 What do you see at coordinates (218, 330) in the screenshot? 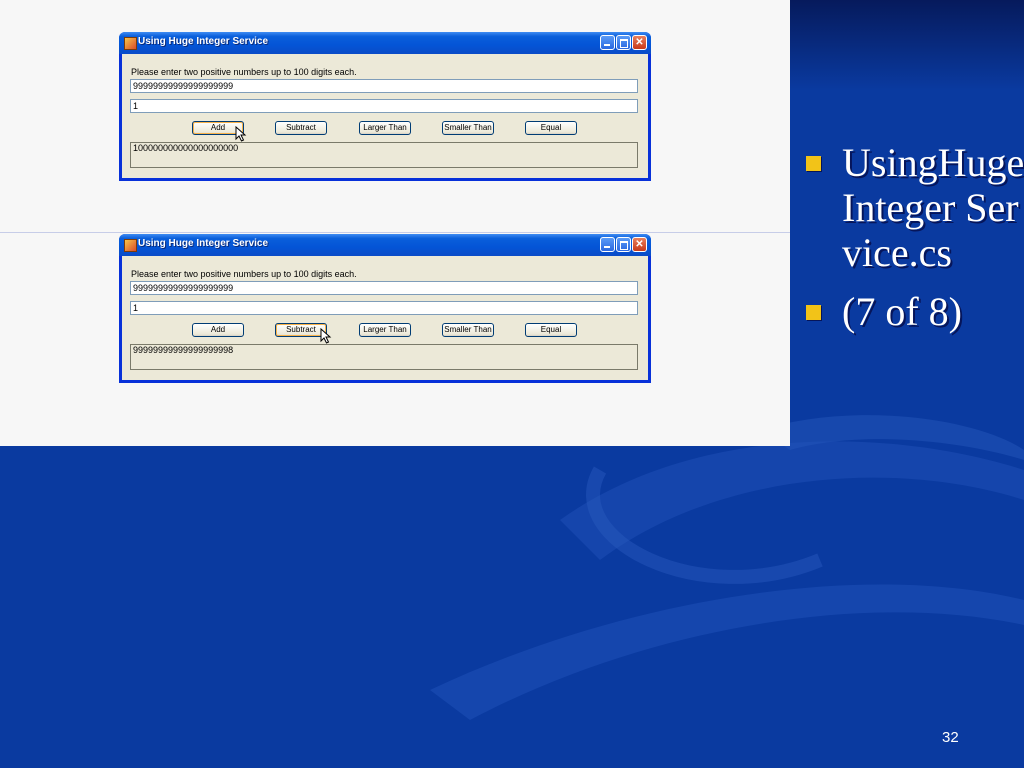
I see `add-button: Add` at bounding box center [218, 330].